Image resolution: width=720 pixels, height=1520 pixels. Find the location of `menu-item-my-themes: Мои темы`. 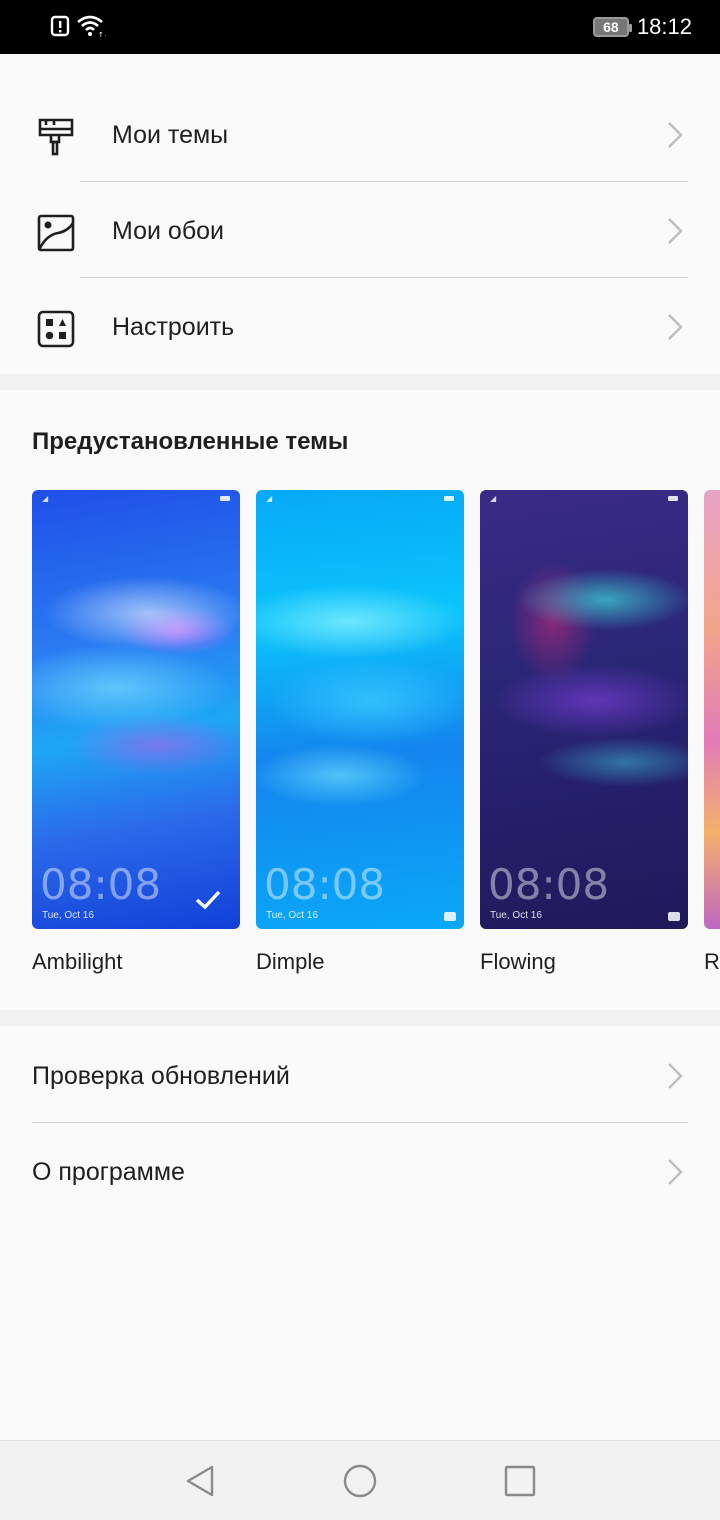

menu-item-my-themes: Мои темы is located at coordinates (360, 135).